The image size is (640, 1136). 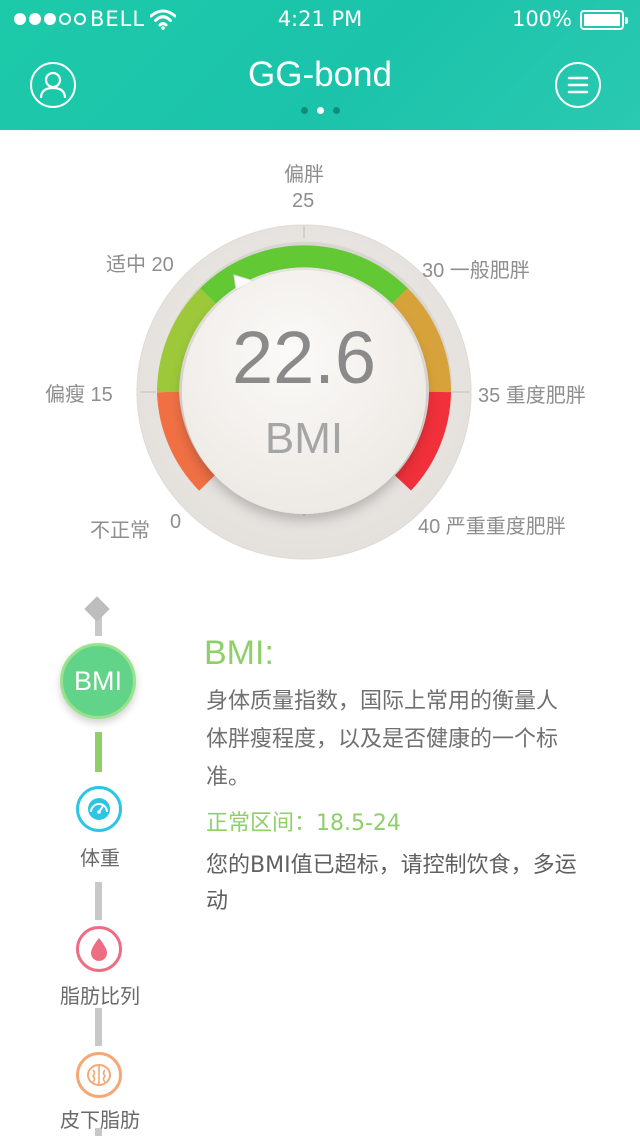 I want to click on scale-label-15: 偏瘦 15, so click(x=79, y=395).